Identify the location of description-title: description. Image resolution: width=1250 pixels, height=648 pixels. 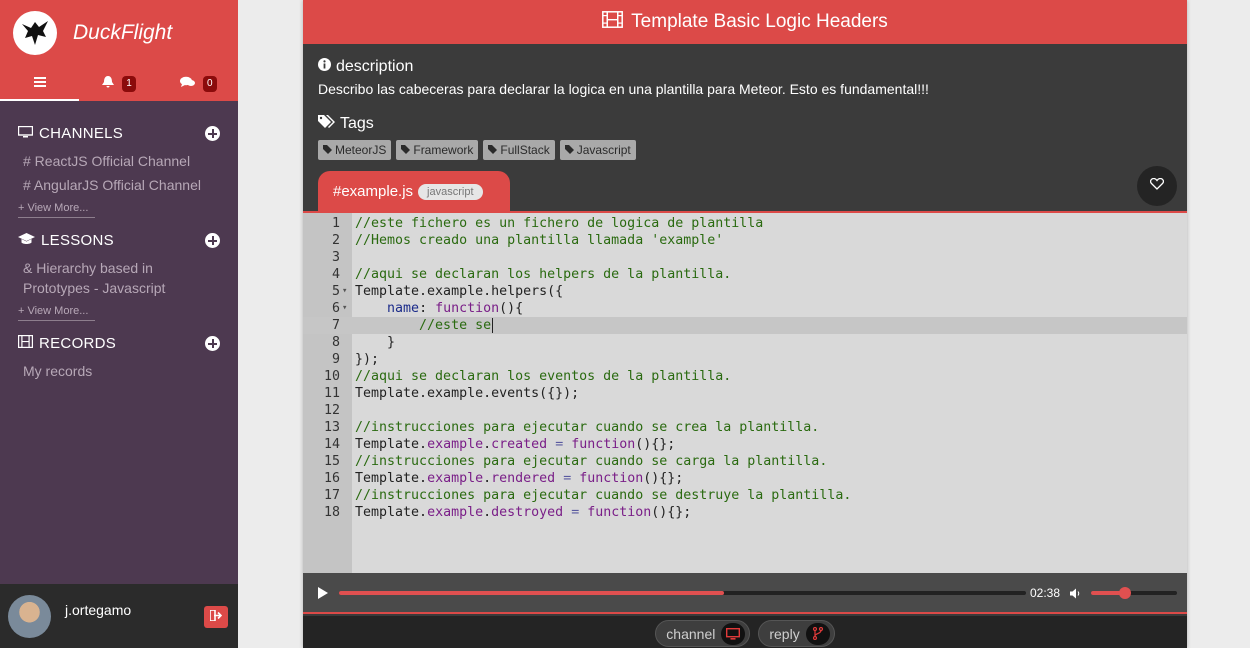
(375, 66).